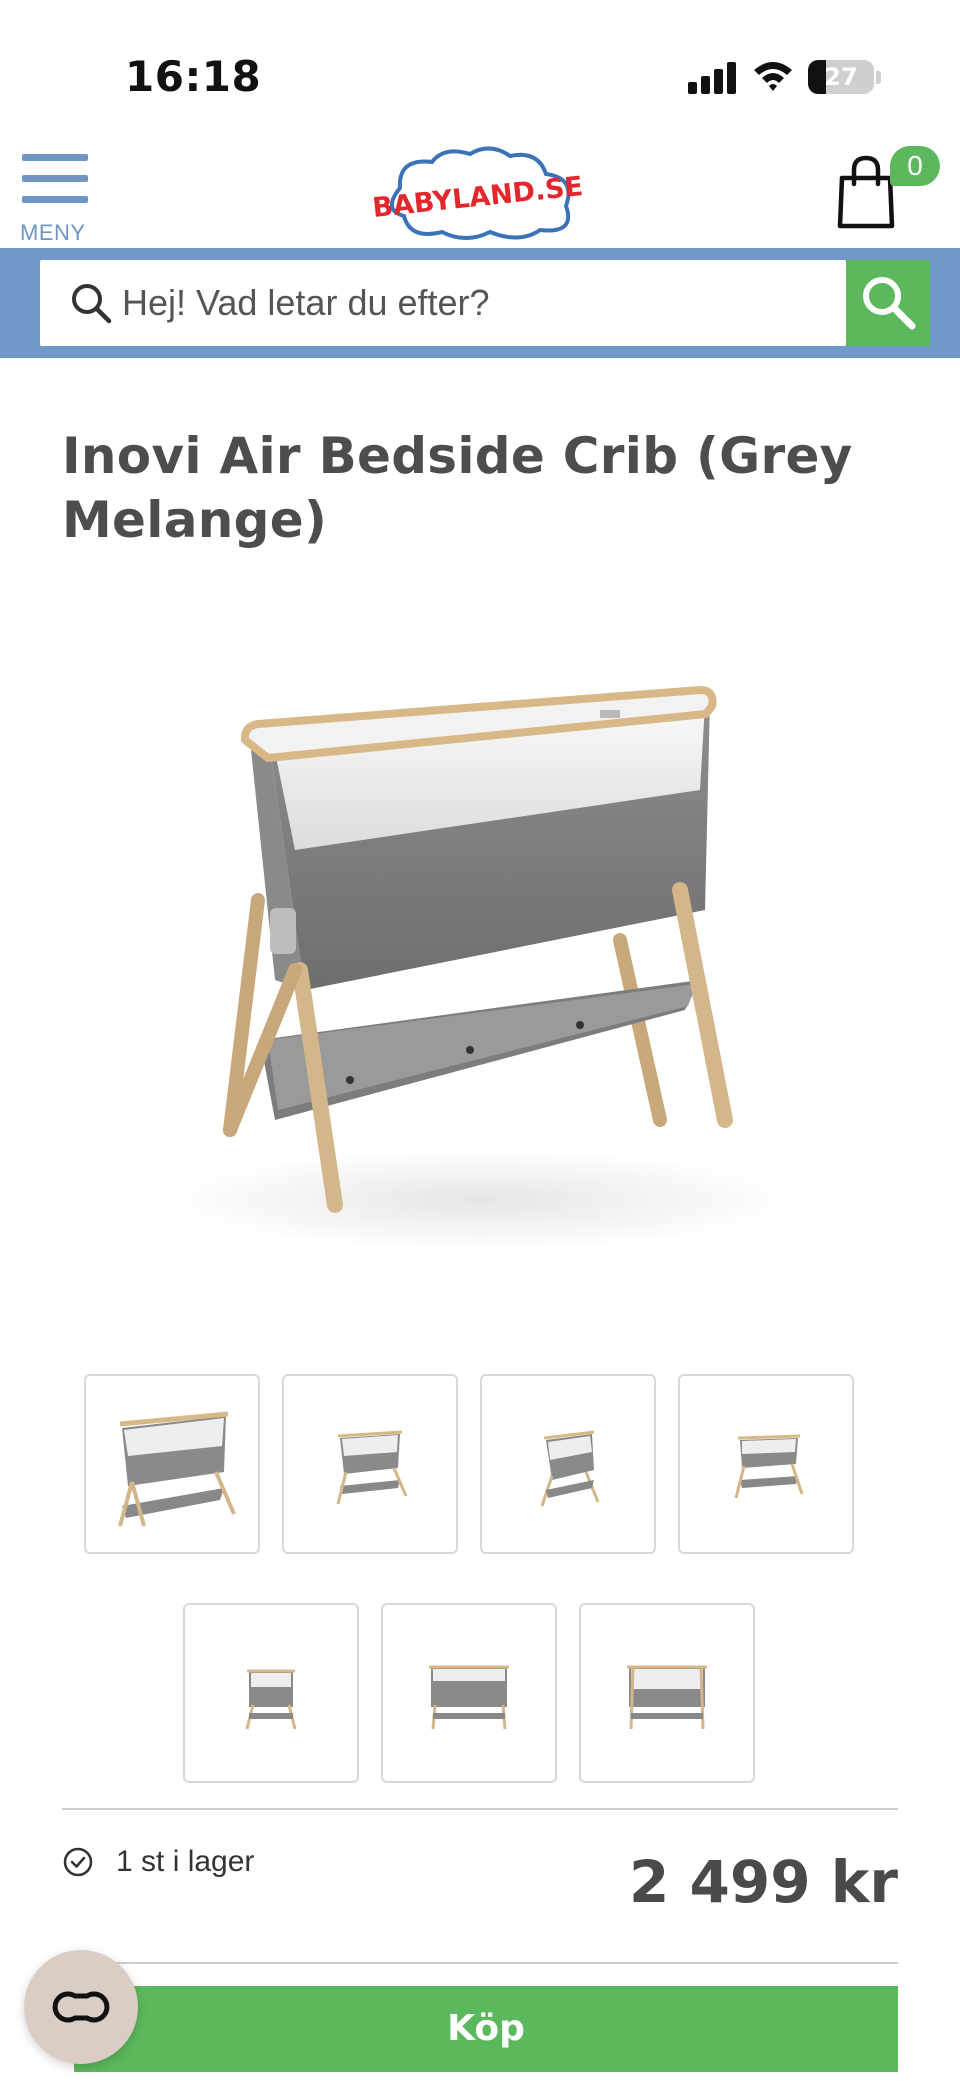  Describe the element at coordinates (185, 1861) in the screenshot. I see `stock-text: 1 st i lager` at that location.